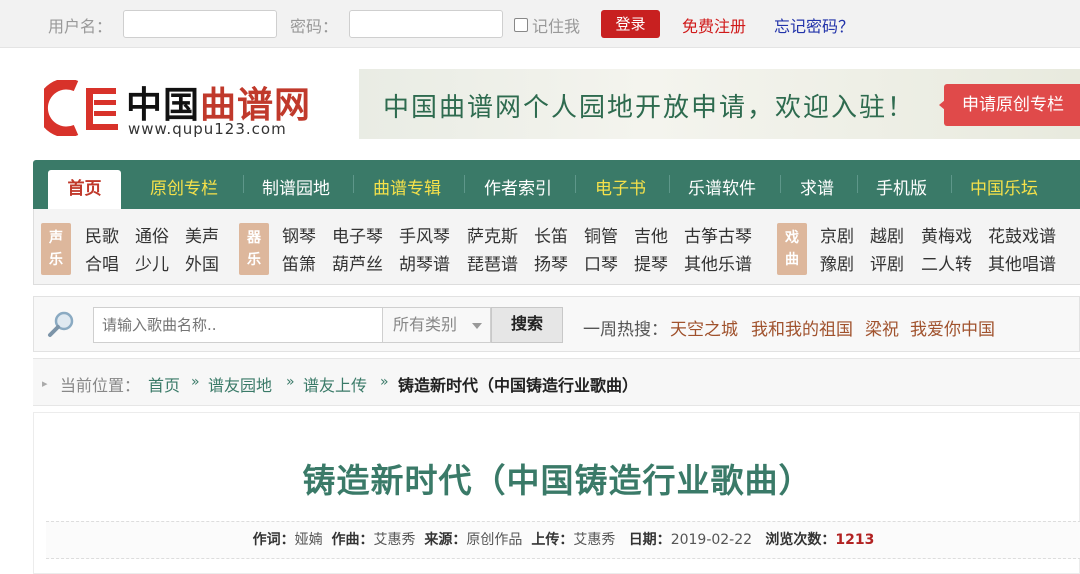  What do you see at coordinates (296, 186) in the screenshot?
I see `nav-notation-garden: 制谱园地` at bounding box center [296, 186].